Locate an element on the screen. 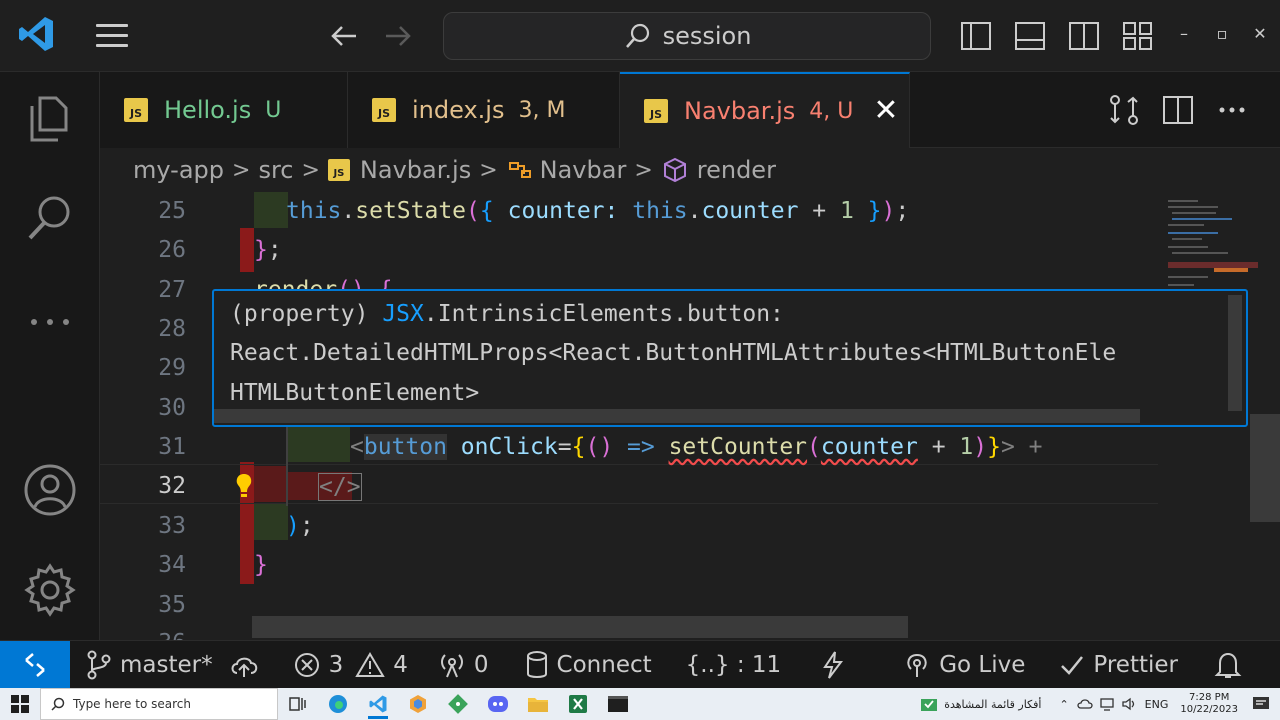  git-branch: master* is located at coordinates (149, 665).